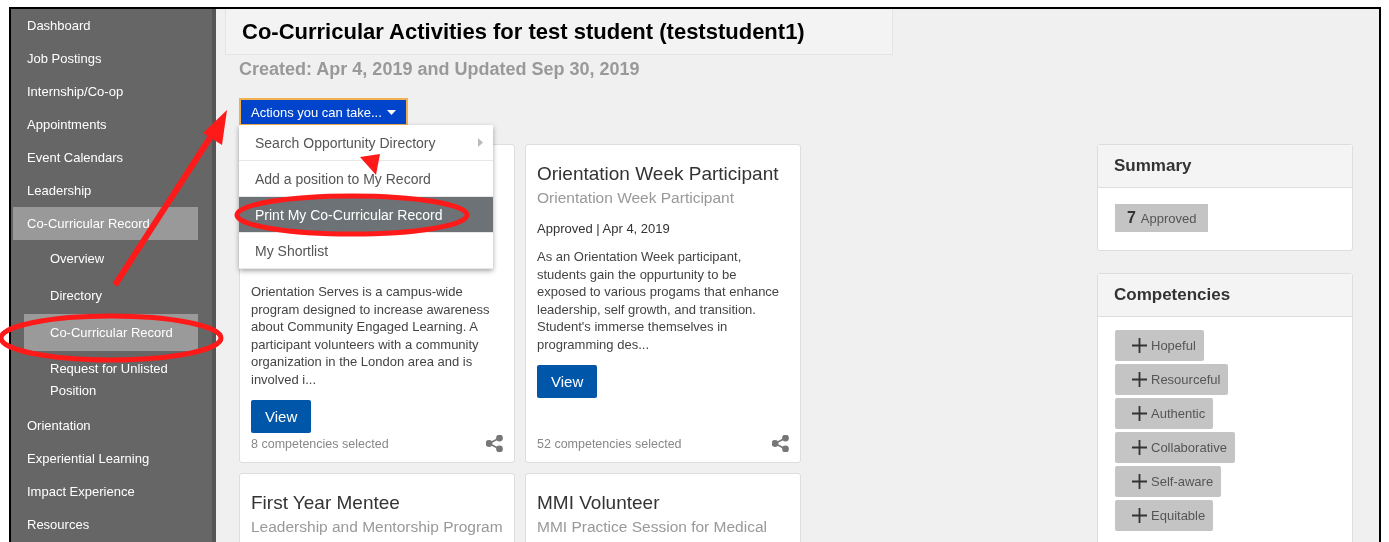 Image resolution: width=1389 pixels, height=542 pixels. I want to click on panel-title: Competencies, so click(1225, 295).